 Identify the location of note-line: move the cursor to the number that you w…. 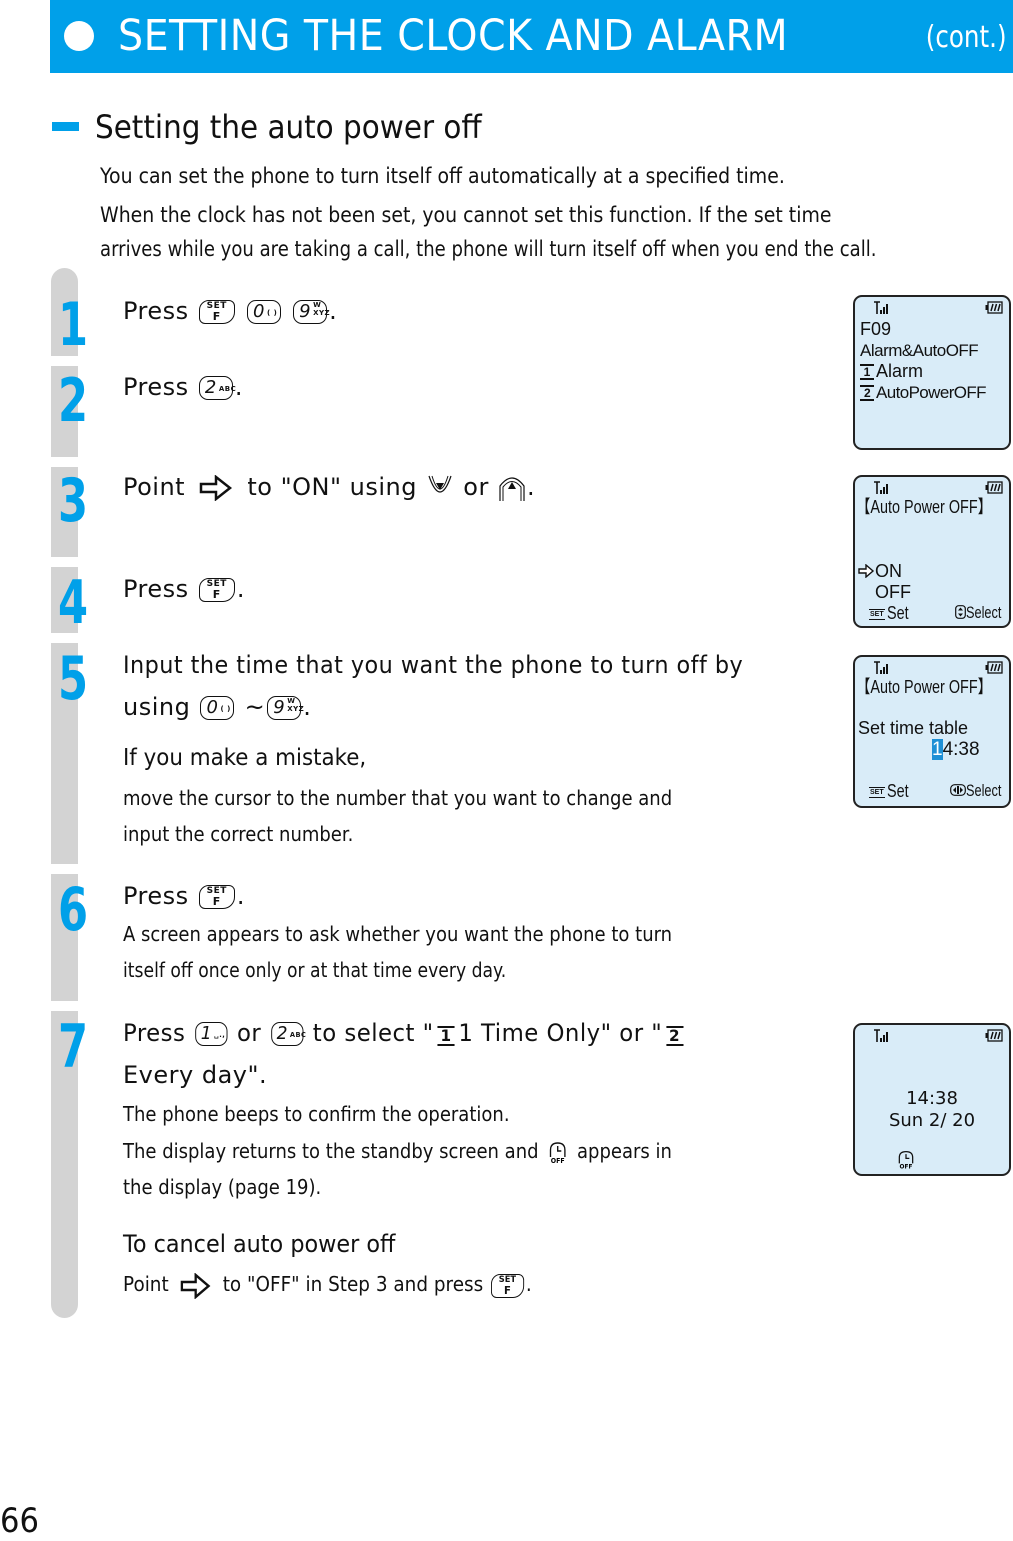
(398, 798).